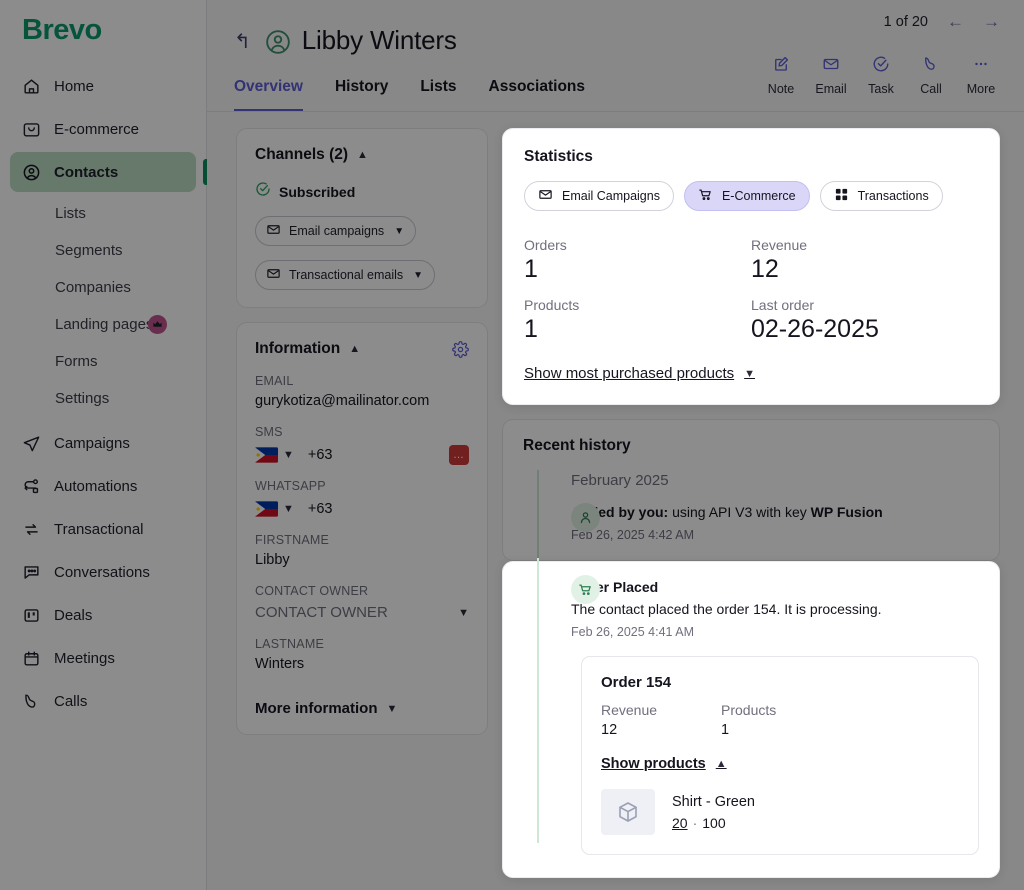 This screenshot has width=1024, height=890. Describe the element at coordinates (611, 196) in the screenshot. I see `stat-tab-label: Email Campaigns` at that location.